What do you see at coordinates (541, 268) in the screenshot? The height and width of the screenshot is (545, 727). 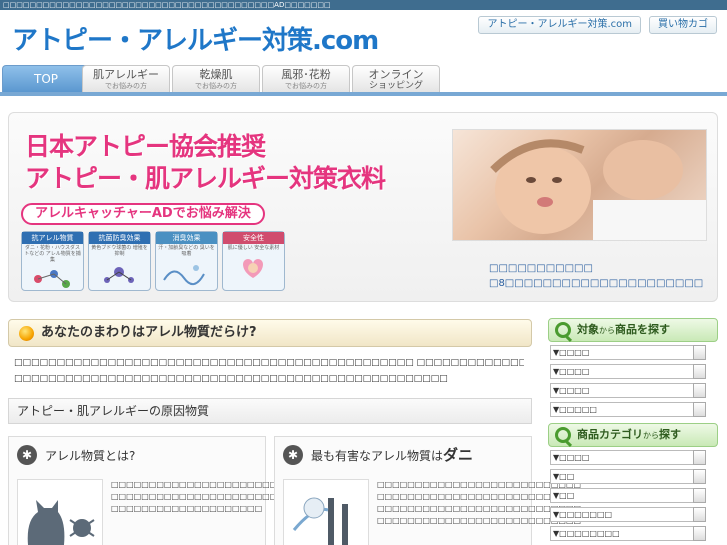 I see `hero-caption-line1: □□□□□□□□□□□` at bounding box center [541, 268].